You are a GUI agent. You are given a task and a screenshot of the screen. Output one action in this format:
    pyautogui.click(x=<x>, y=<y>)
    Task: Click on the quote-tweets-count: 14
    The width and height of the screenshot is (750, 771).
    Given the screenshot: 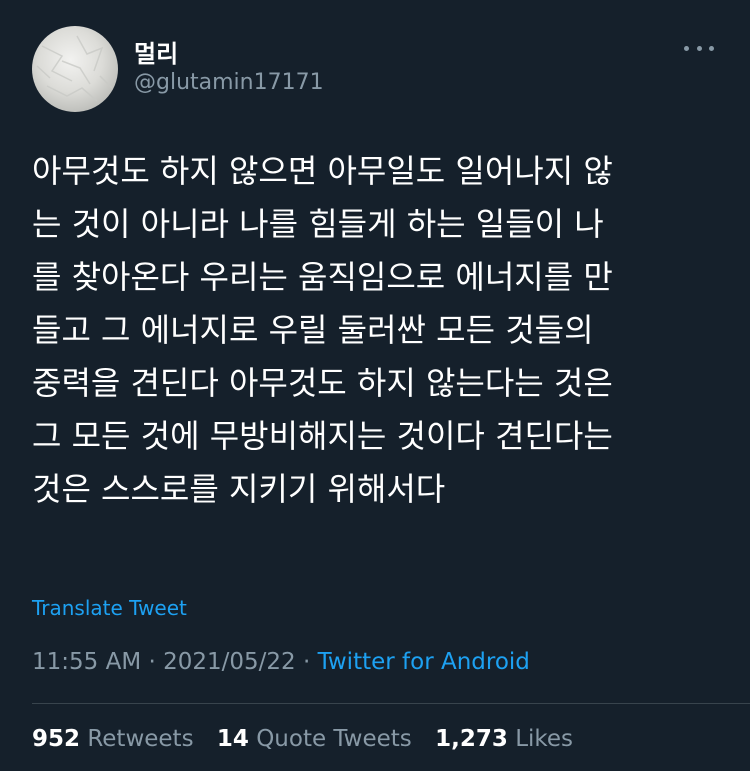 What is the action you would take?
    pyautogui.click(x=232, y=739)
    